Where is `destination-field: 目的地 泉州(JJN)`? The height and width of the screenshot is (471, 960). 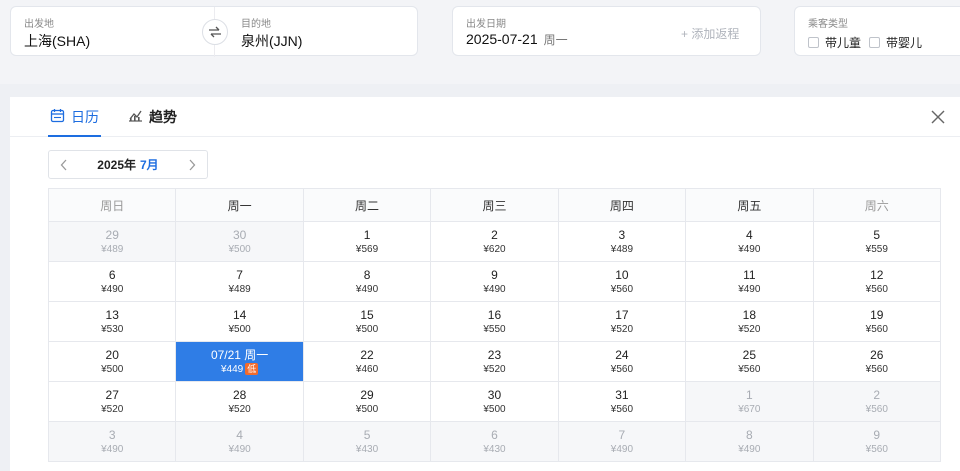 destination-field: 目的地 泉州(JJN) is located at coordinates (323, 32).